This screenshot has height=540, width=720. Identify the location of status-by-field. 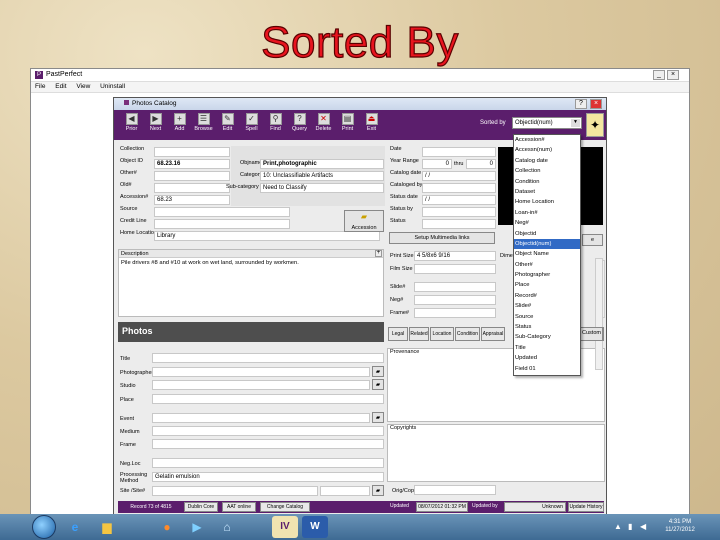
(459, 212).